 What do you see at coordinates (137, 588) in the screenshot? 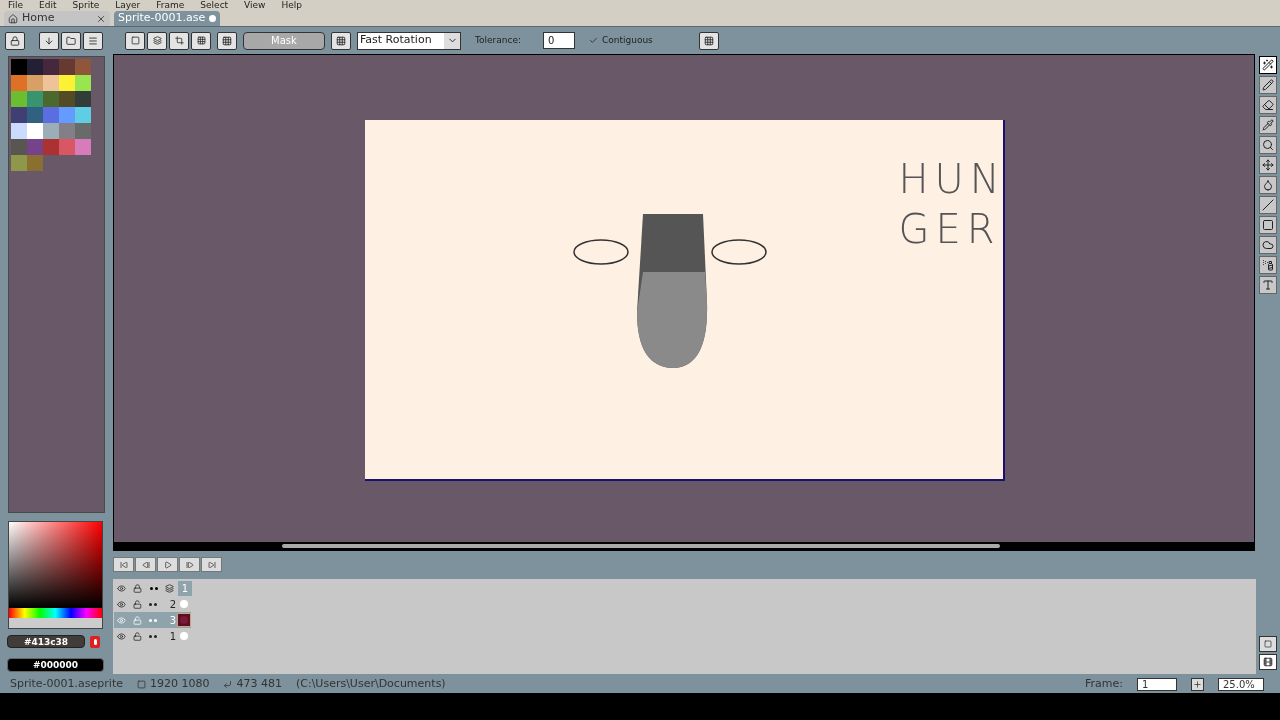
I see `lock-icon` at bounding box center [137, 588].